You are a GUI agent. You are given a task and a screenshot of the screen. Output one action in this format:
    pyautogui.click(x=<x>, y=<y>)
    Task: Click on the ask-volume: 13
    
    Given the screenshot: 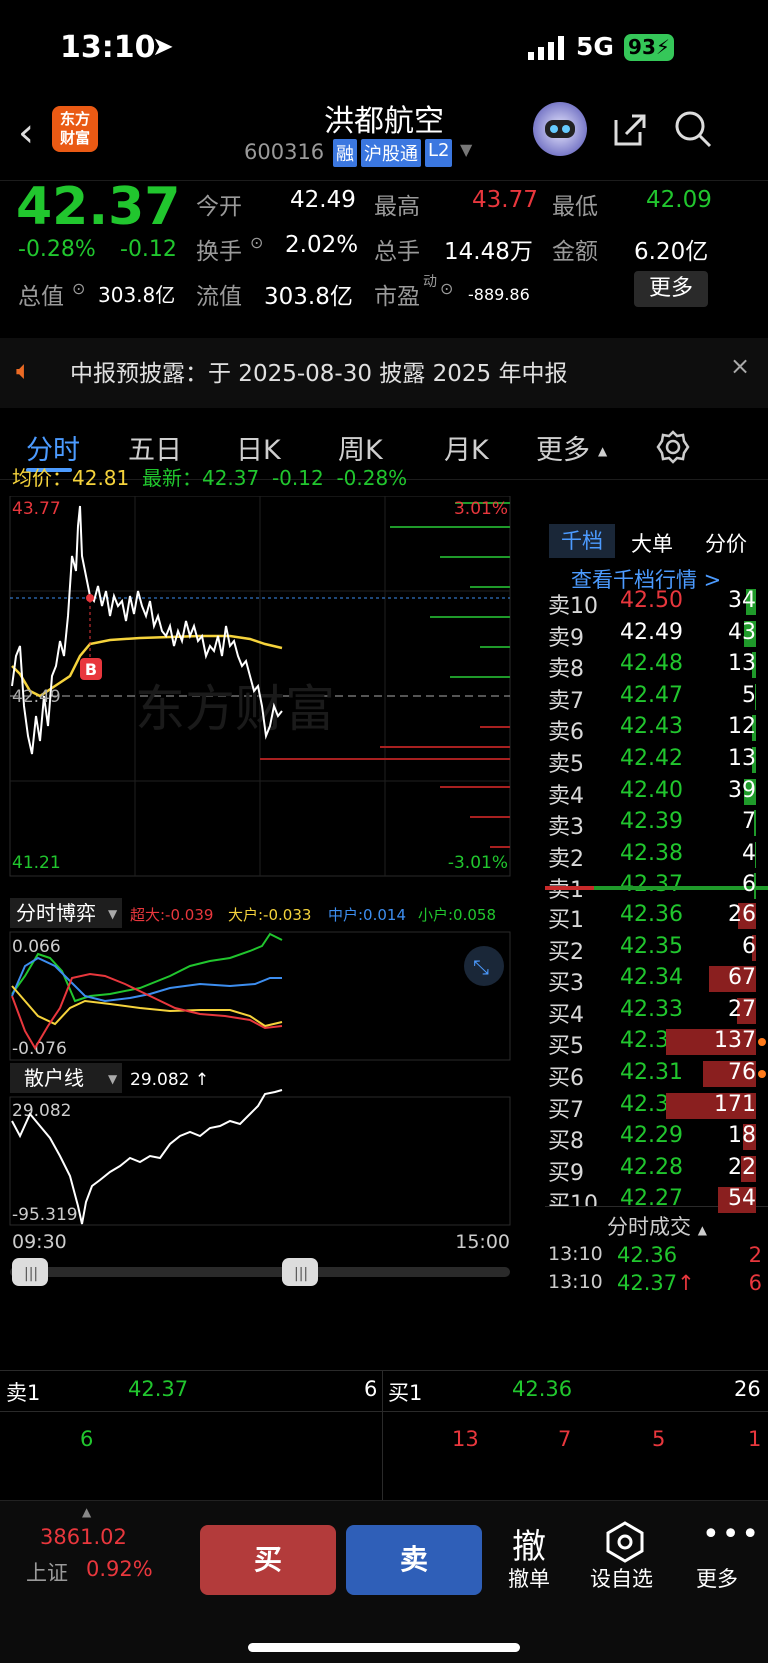 What is the action you would take?
    pyautogui.click(x=742, y=758)
    